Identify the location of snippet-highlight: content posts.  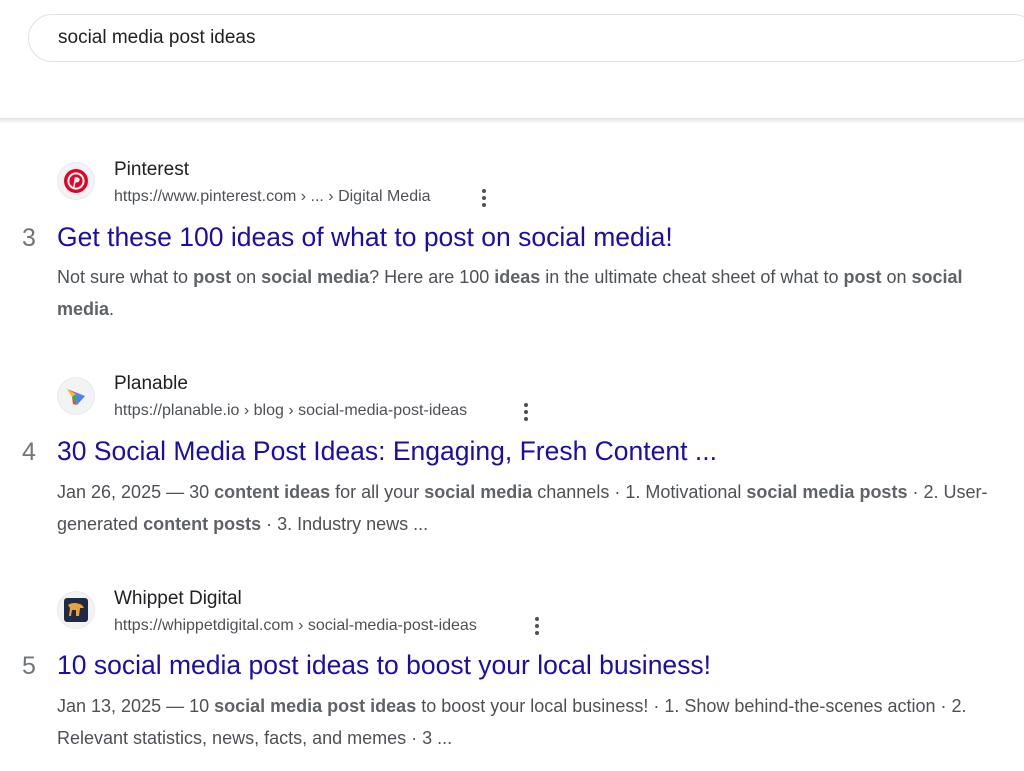
(202, 524).